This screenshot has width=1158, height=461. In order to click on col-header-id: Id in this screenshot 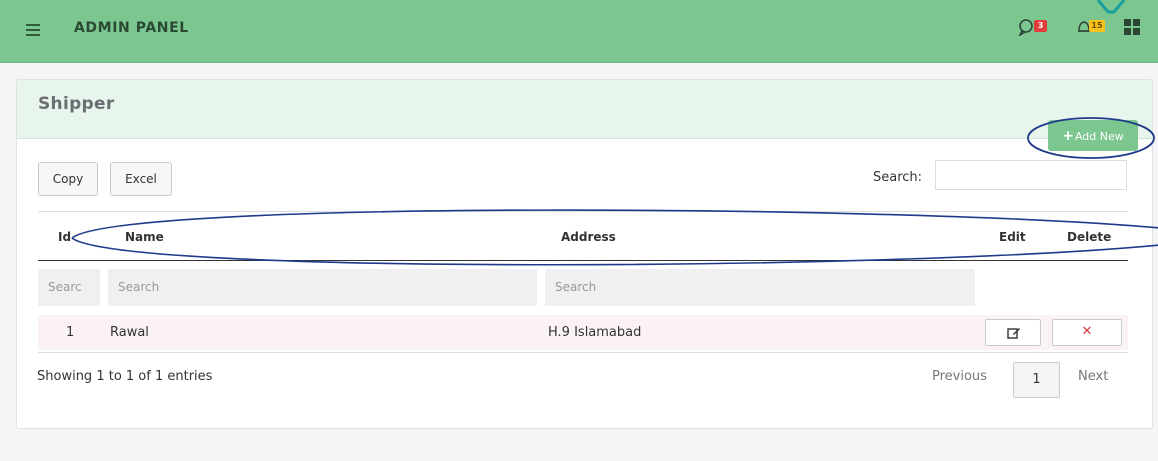, I will do `click(64, 237)`.